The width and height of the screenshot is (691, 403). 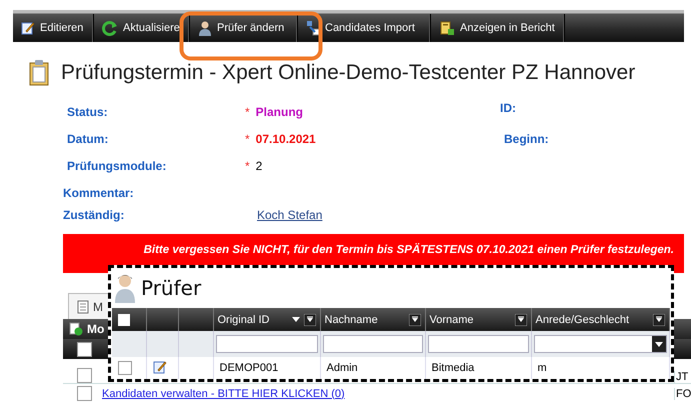 I want to click on field-label: Status:, so click(x=87, y=112).